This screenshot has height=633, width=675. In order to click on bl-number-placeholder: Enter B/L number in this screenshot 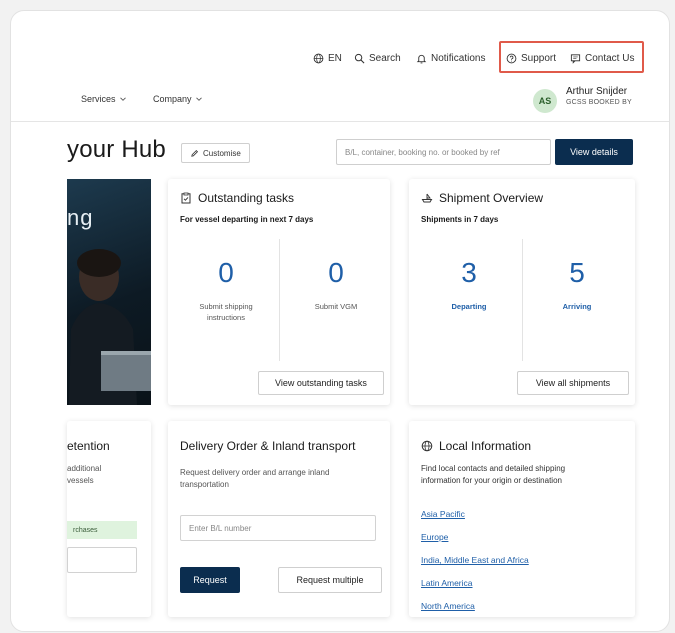, I will do `click(220, 528)`.